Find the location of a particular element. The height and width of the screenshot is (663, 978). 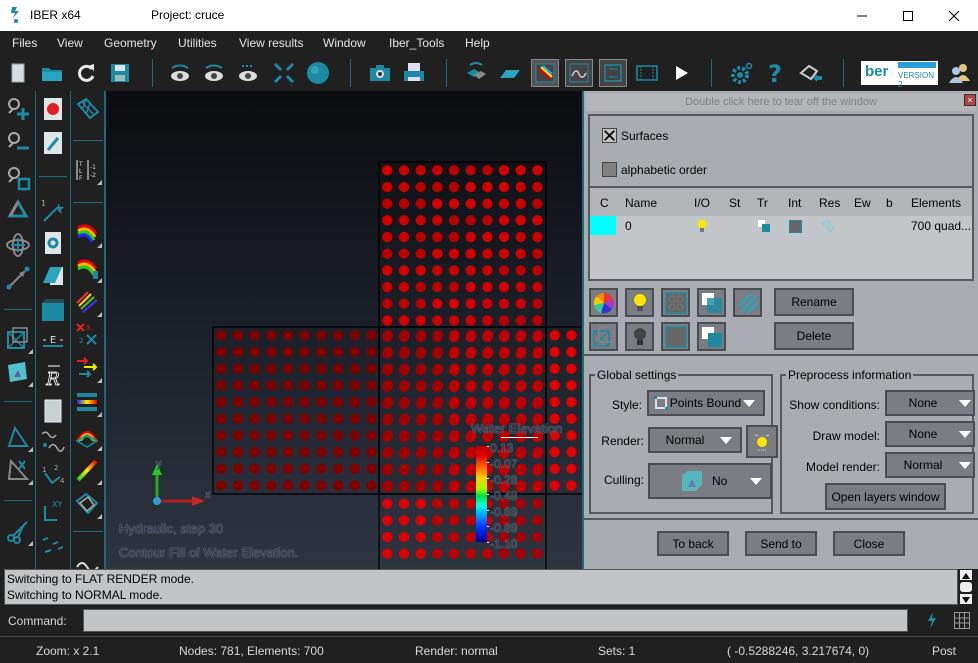

scroll-thumb is located at coordinates (966, 587).